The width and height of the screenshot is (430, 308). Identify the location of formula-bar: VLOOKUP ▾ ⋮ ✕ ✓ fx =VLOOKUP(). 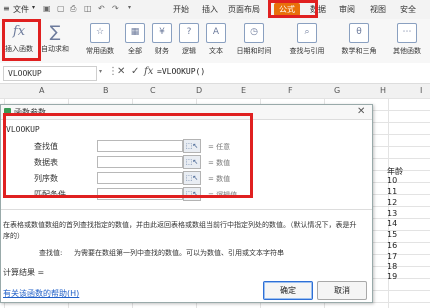
(215, 73).